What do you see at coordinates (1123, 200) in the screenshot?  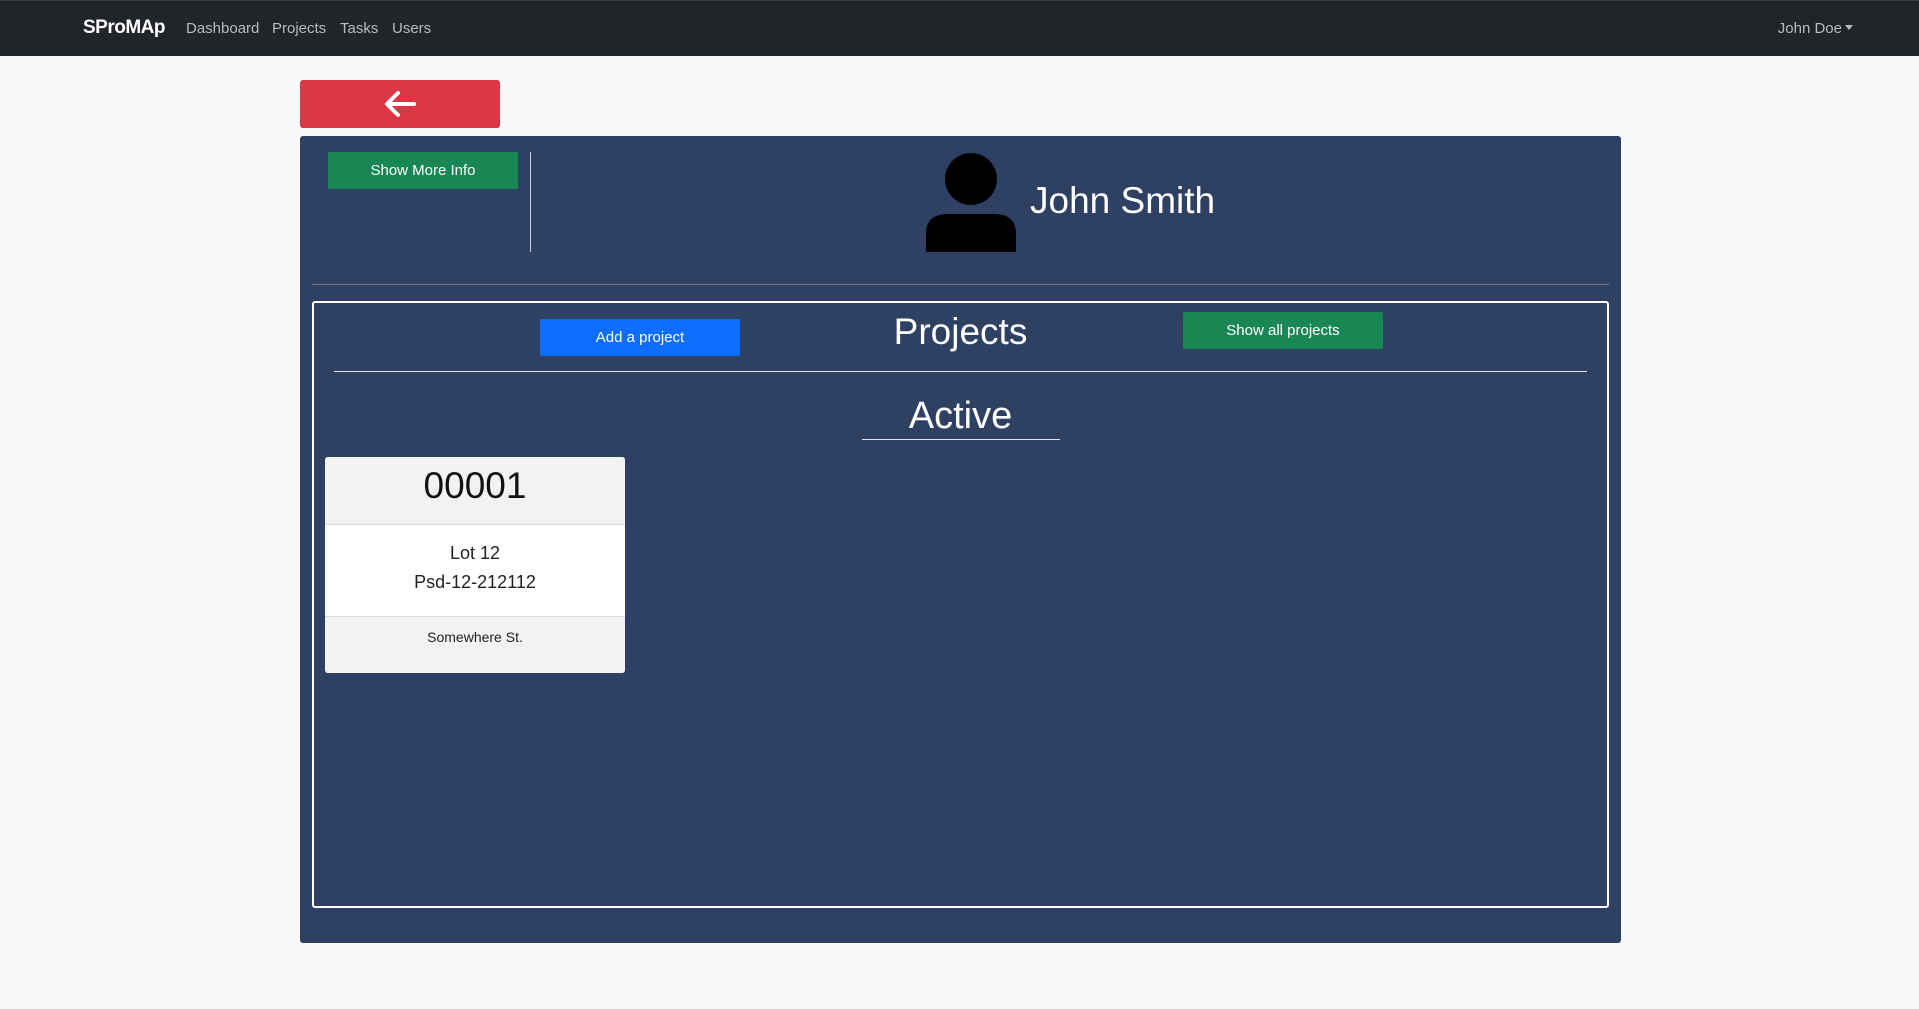 I see `profile-name: John Smith` at bounding box center [1123, 200].